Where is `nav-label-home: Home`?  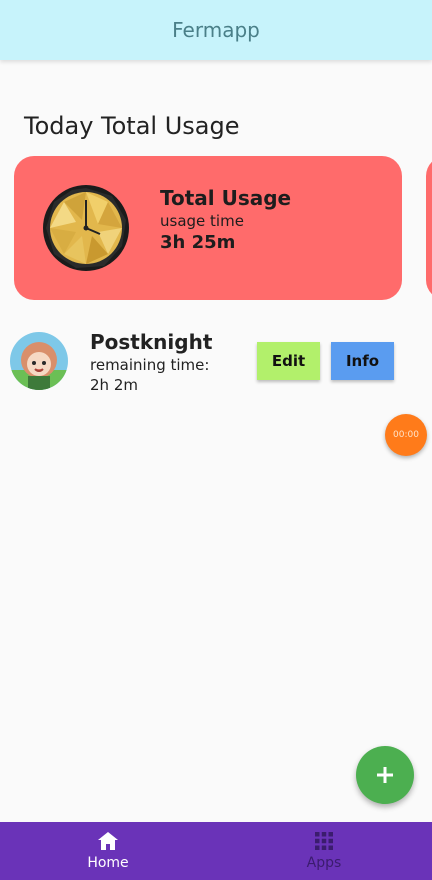 nav-label-home: Home is located at coordinates (108, 863).